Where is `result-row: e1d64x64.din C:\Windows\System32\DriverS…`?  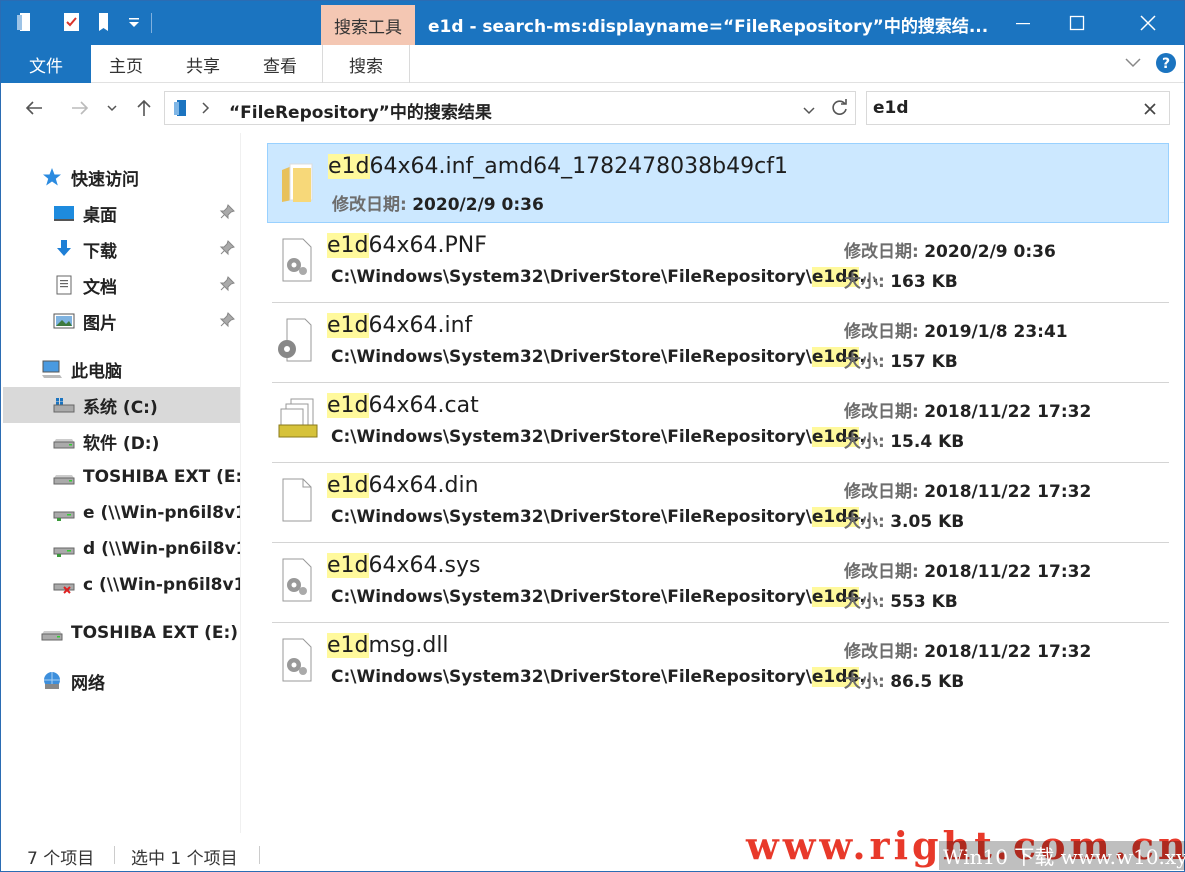
result-row: e1d64x64.din C:\Windows\System32\DriverS… is located at coordinates (718, 503).